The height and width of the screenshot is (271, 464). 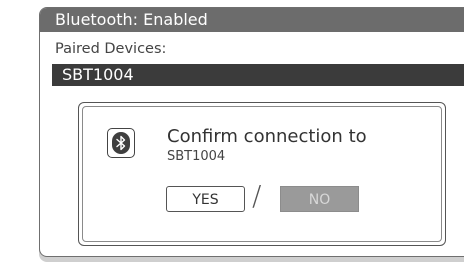 What do you see at coordinates (196, 156) in the screenshot?
I see `dialog-device-name: SBT1004` at bounding box center [196, 156].